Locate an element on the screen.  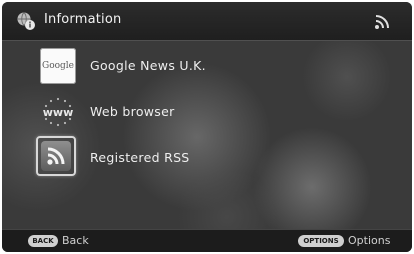
www-icon-text: www is located at coordinates (58, 112).